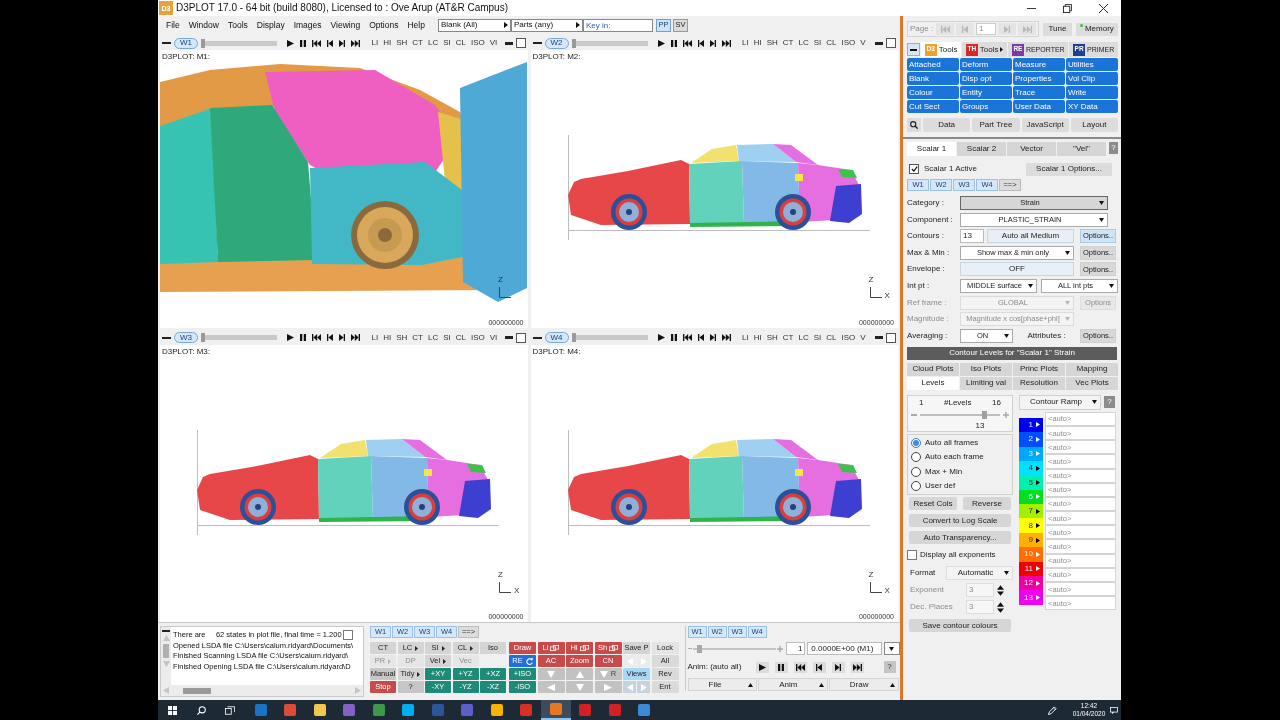  I want to click on scrollbar-thumb, so click(197, 690).